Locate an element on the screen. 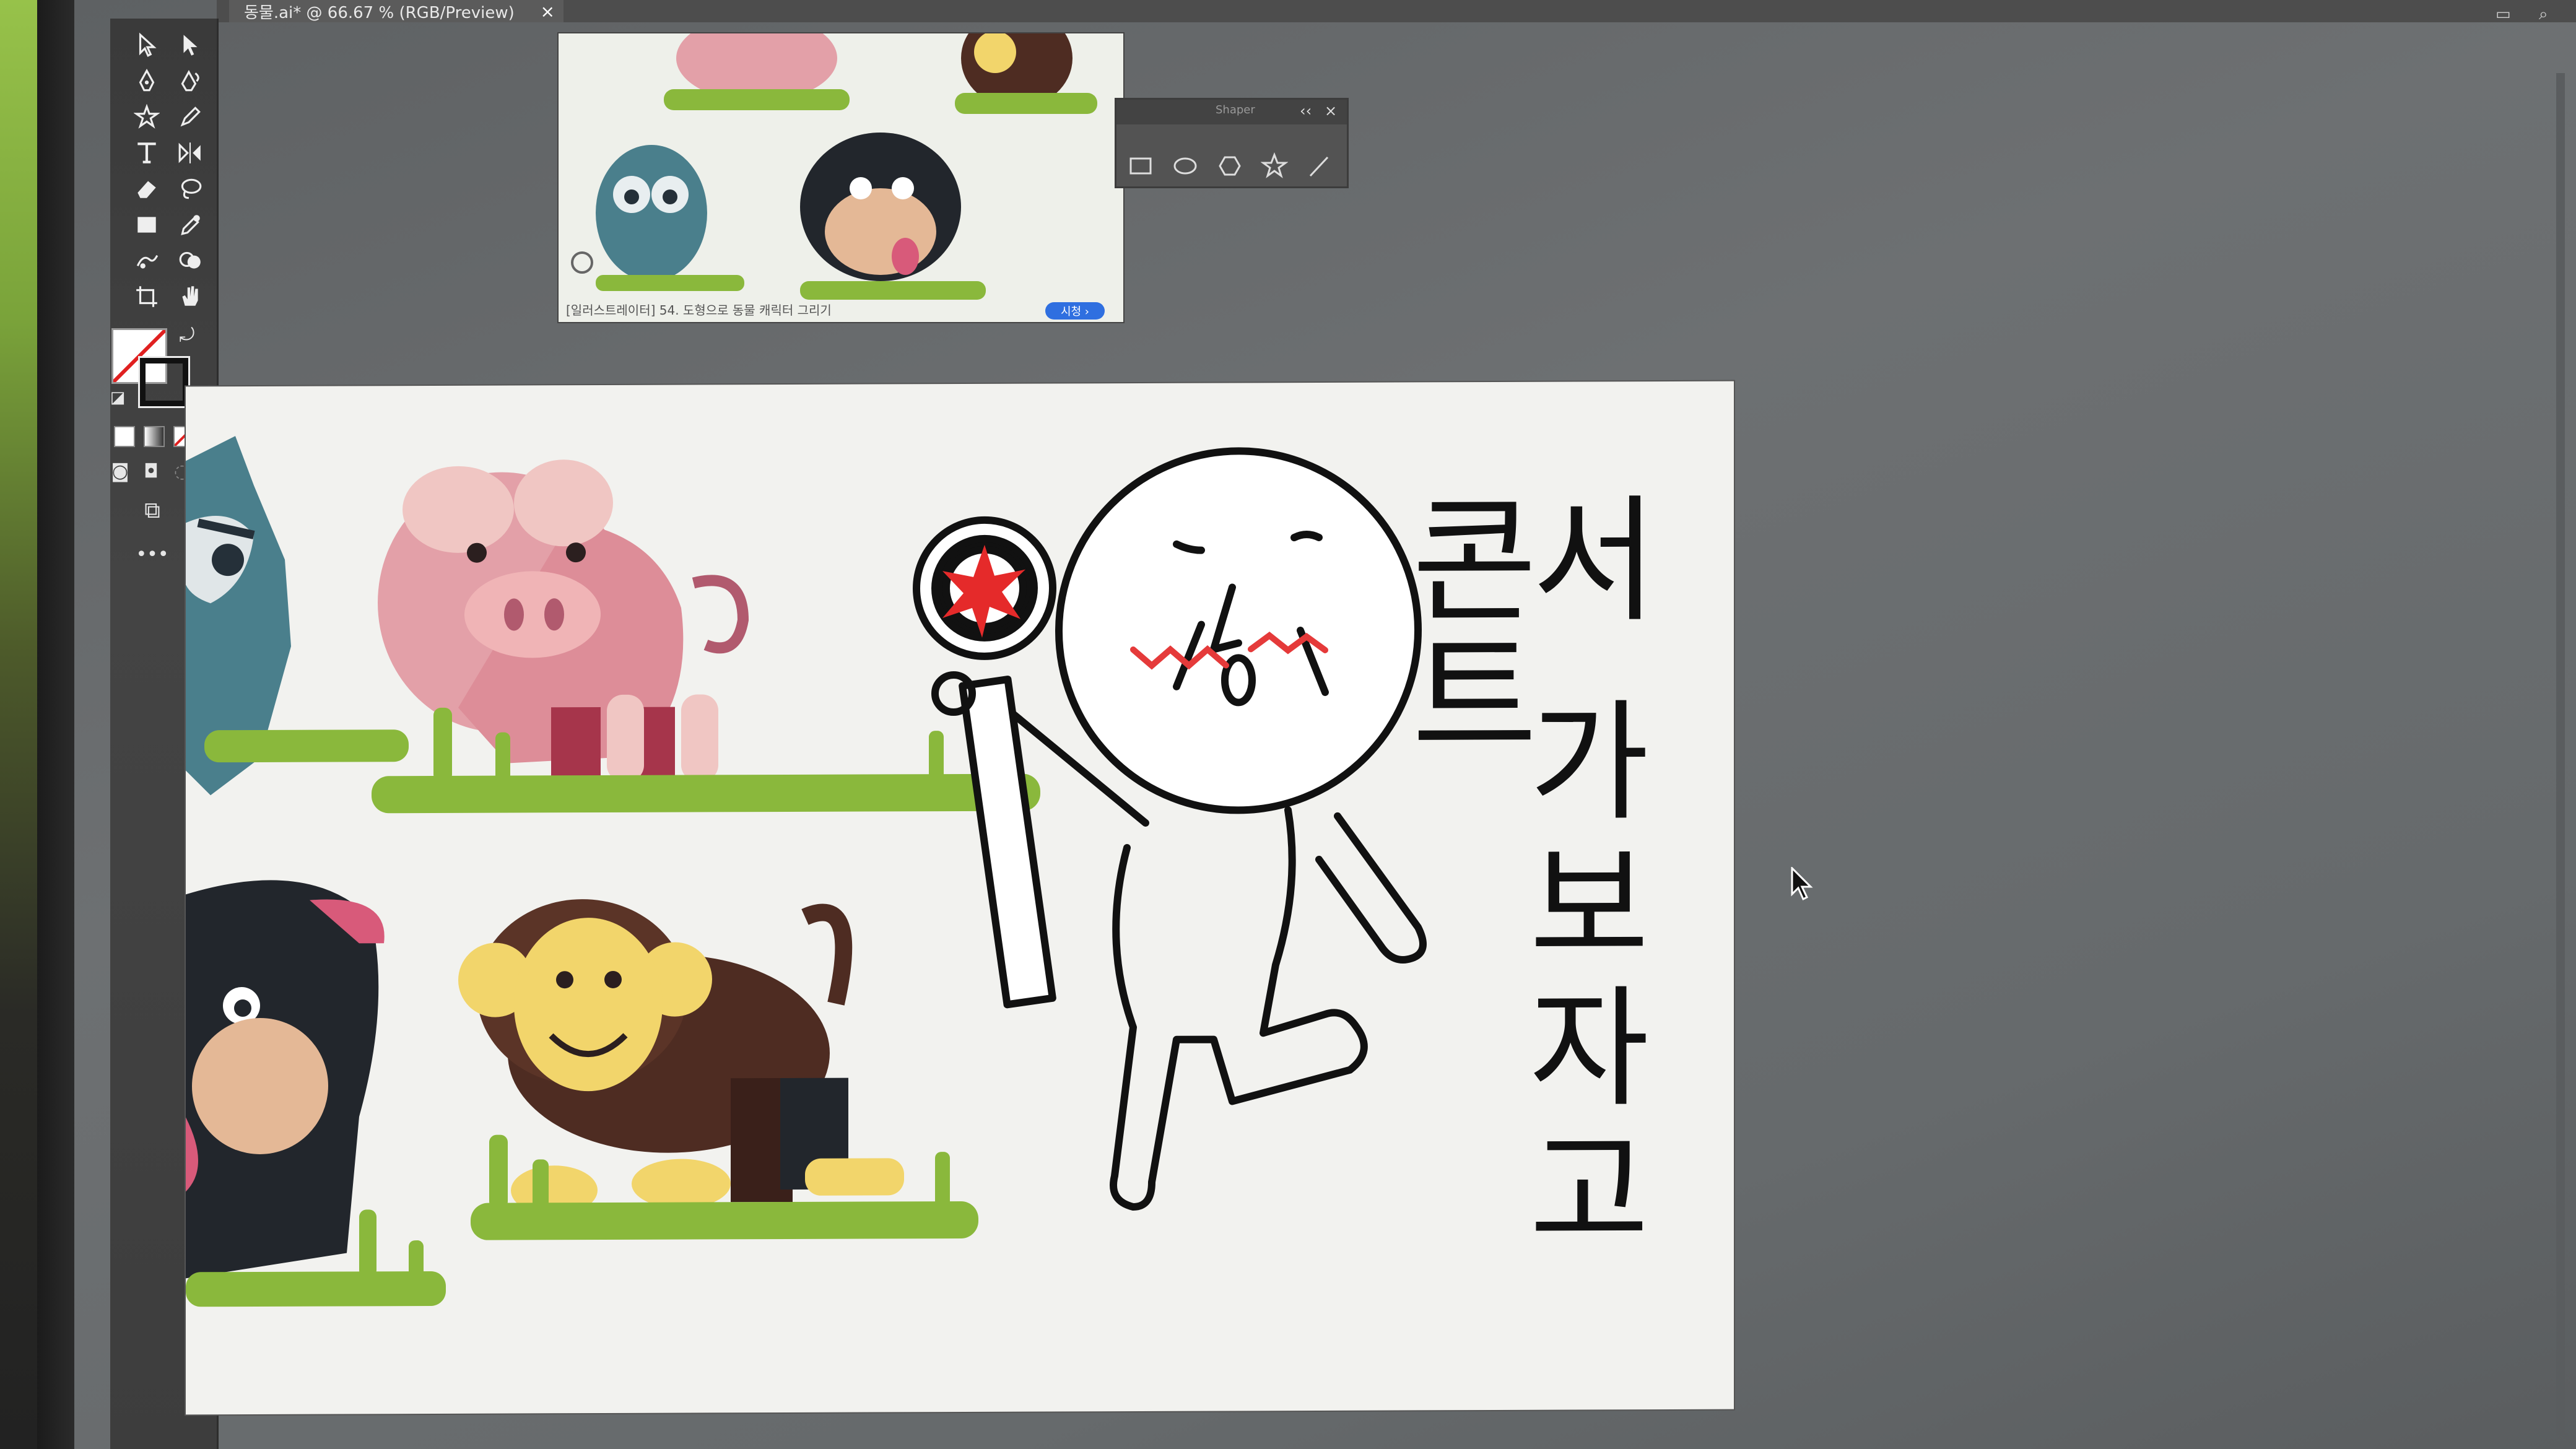 The height and width of the screenshot is (1449, 2576). close-panel-icon: × is located at coordinates (1331, 111).